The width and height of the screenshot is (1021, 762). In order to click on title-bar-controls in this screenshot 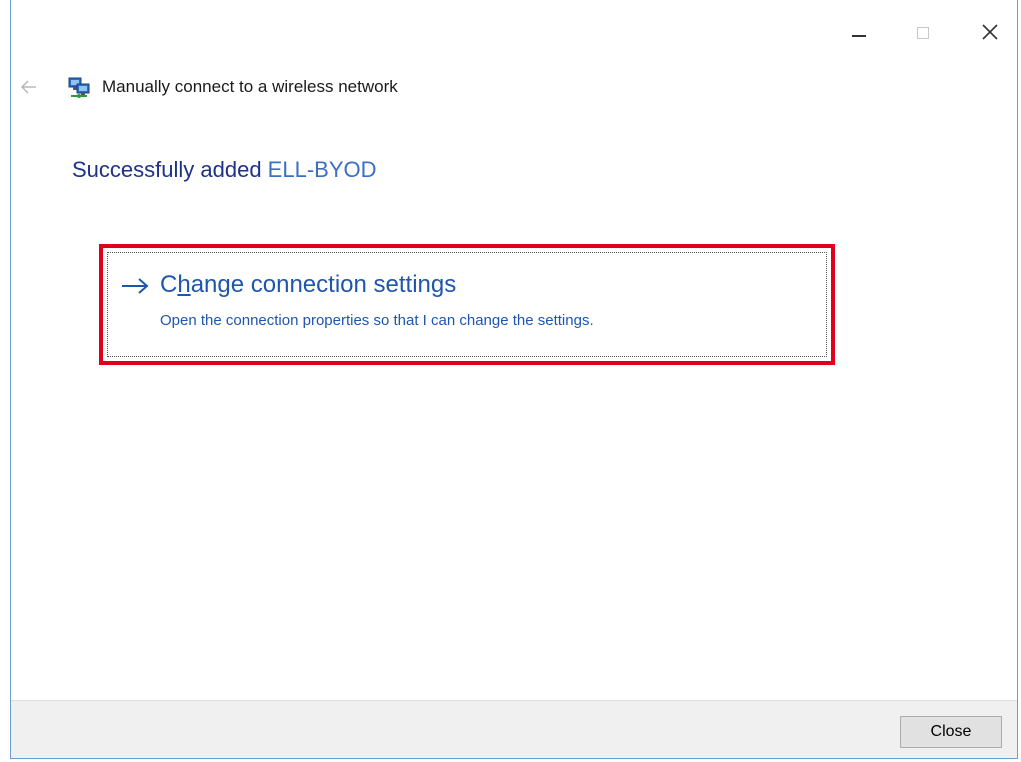, I will do `click(923, 32)`.